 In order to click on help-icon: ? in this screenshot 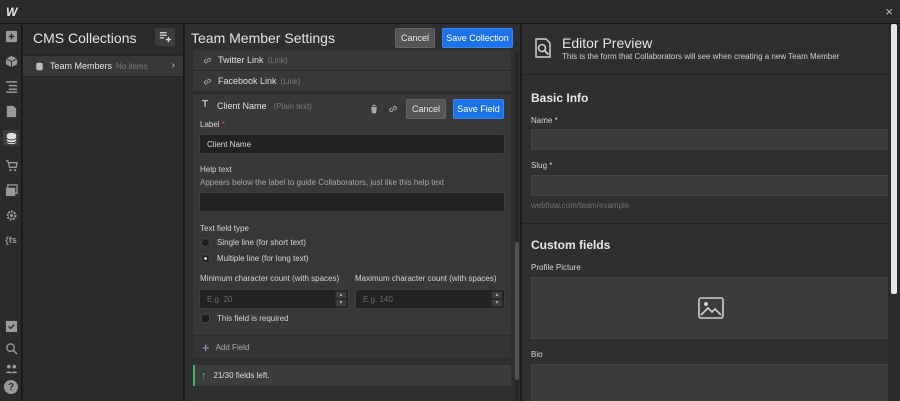, I will do `click(11, 387)`.